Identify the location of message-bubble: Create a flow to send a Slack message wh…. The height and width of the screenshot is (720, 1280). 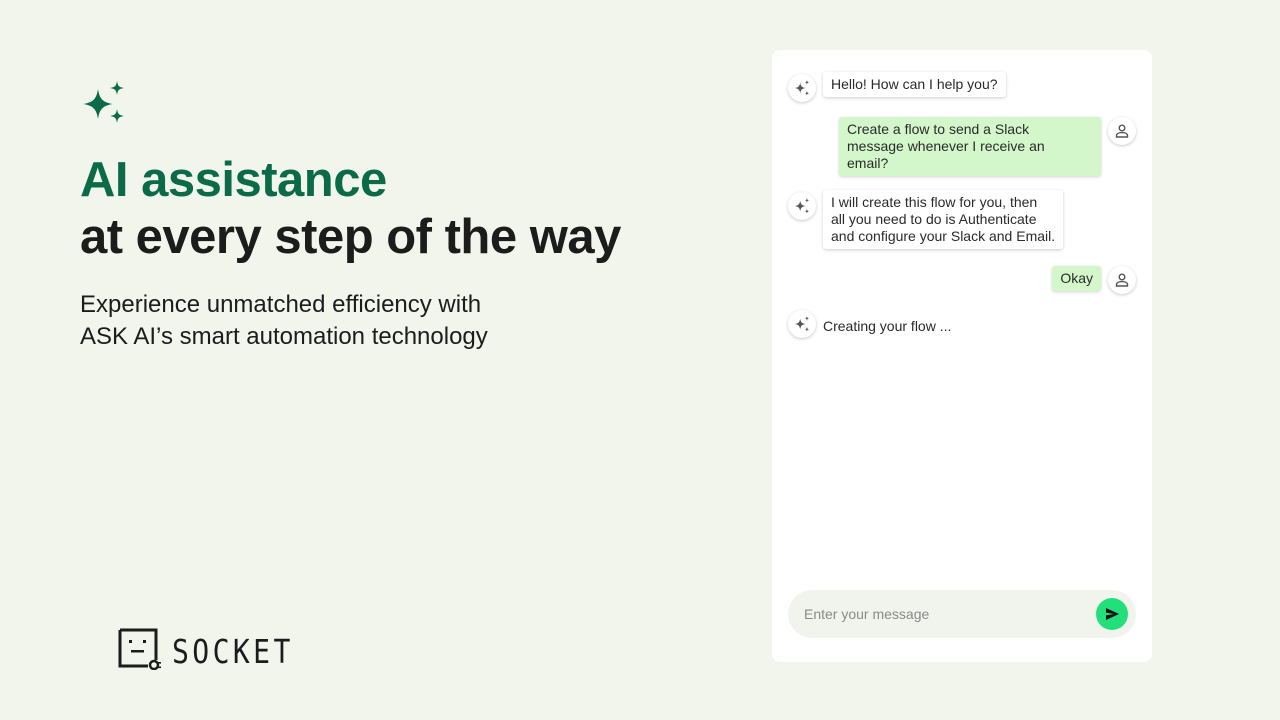
(970, 146).